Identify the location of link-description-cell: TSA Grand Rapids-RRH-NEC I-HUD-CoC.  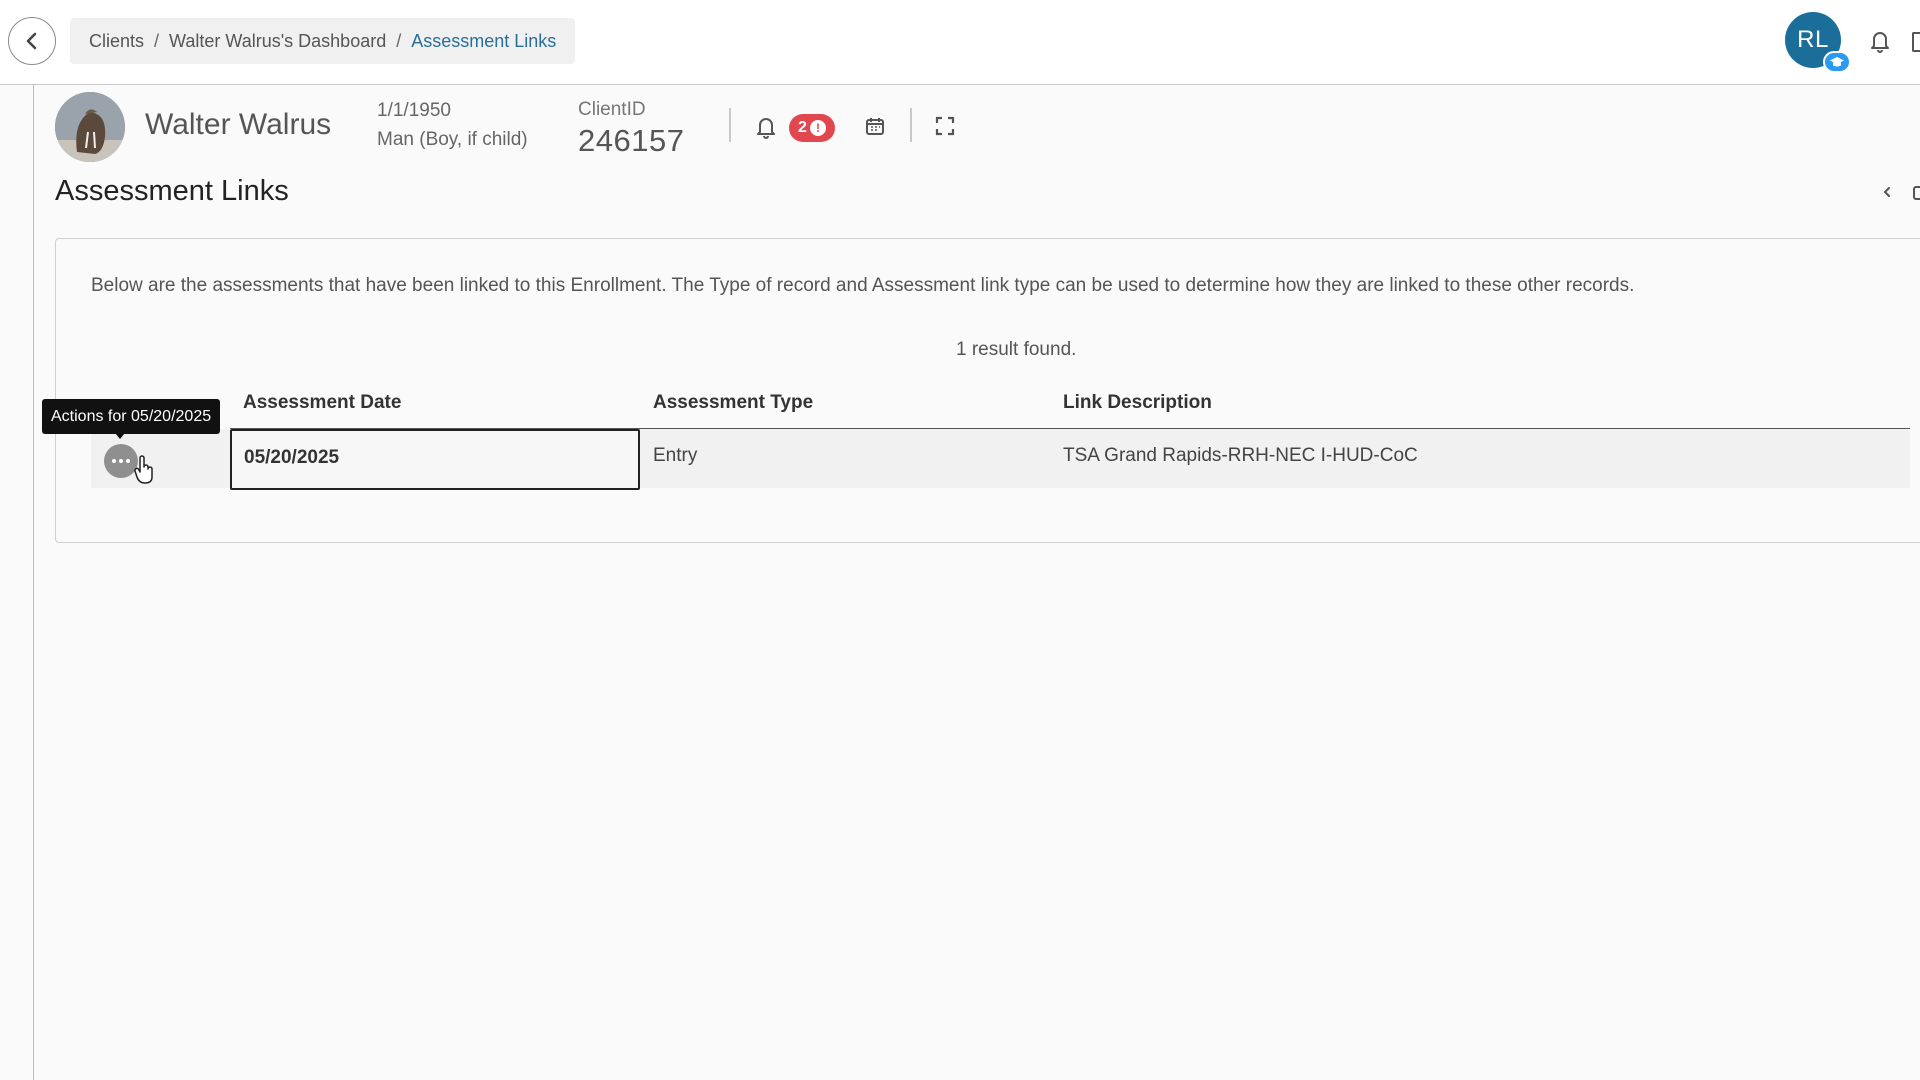
(1240, 455).